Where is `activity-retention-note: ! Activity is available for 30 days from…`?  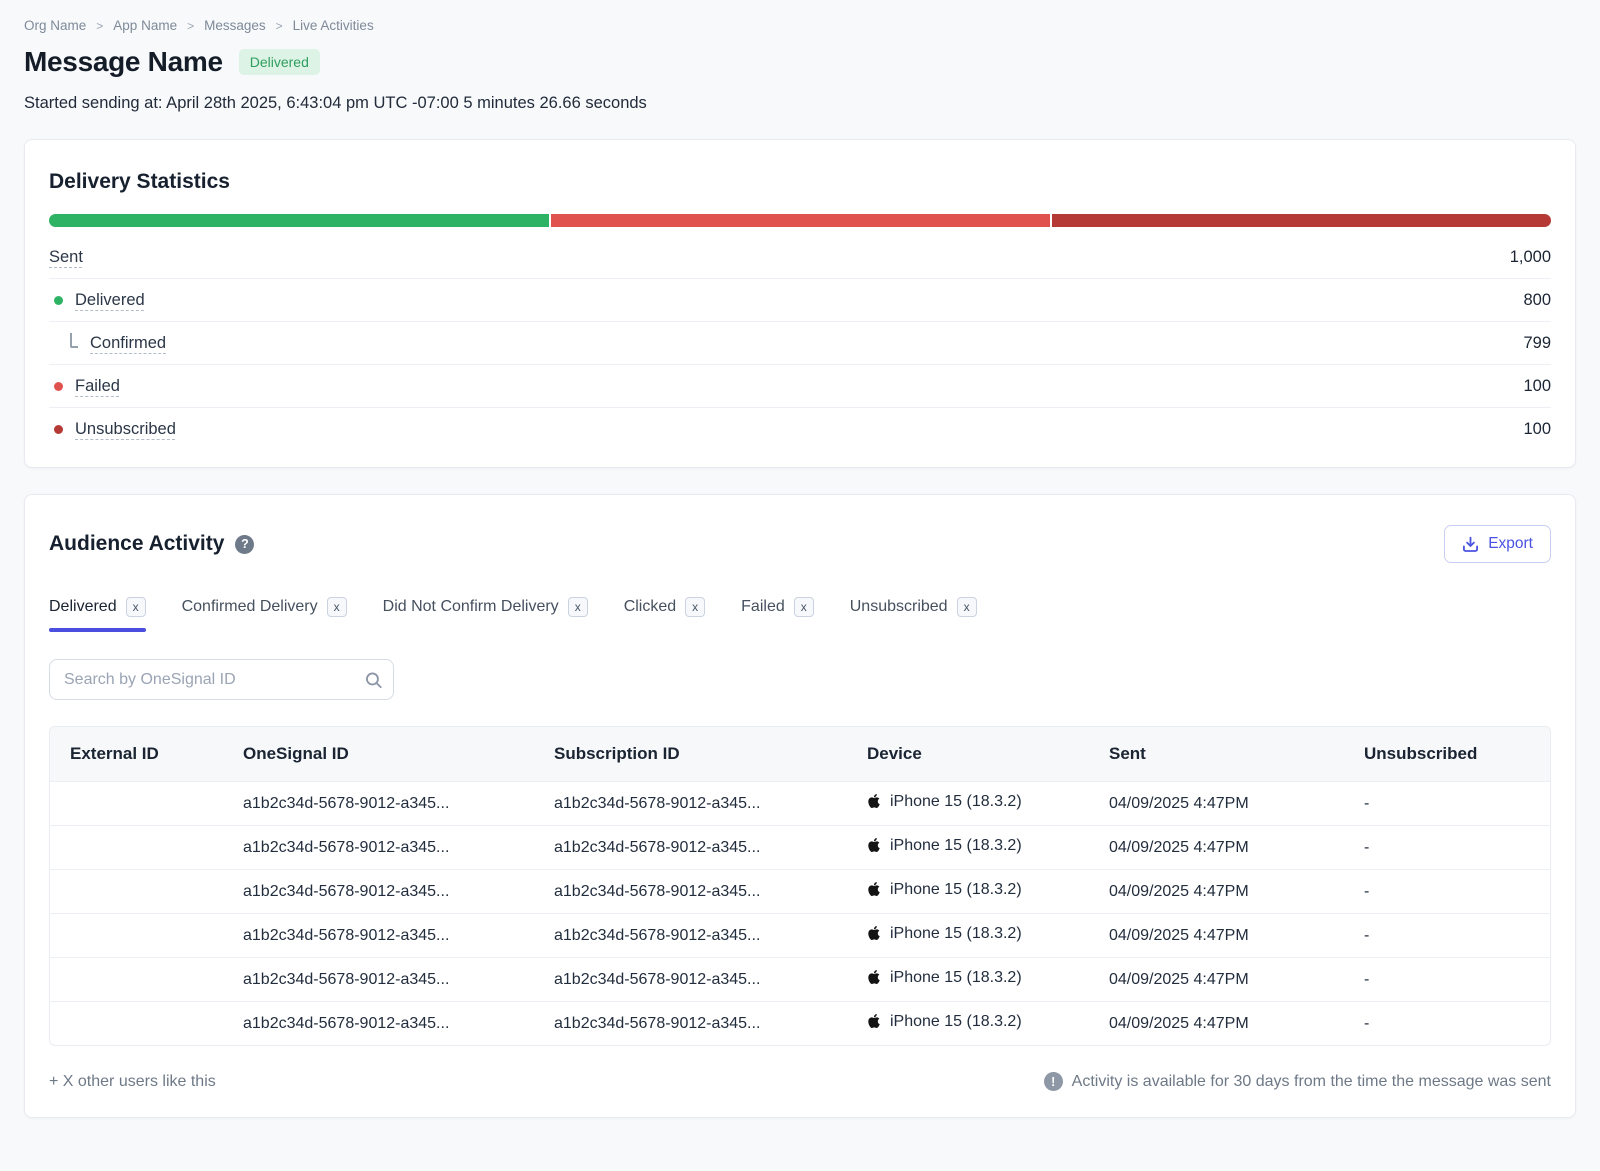 activity-retention-note: ! Activity is available for 30 days from… is located at coordinates (1297, 1081).